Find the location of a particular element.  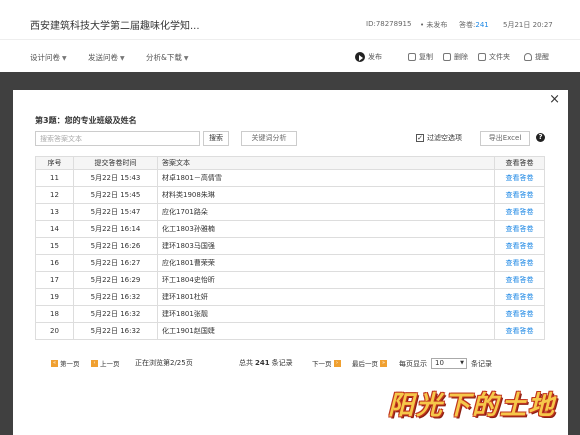

row-time: 5月22日 16:27 is located at coordinates (115, 263).